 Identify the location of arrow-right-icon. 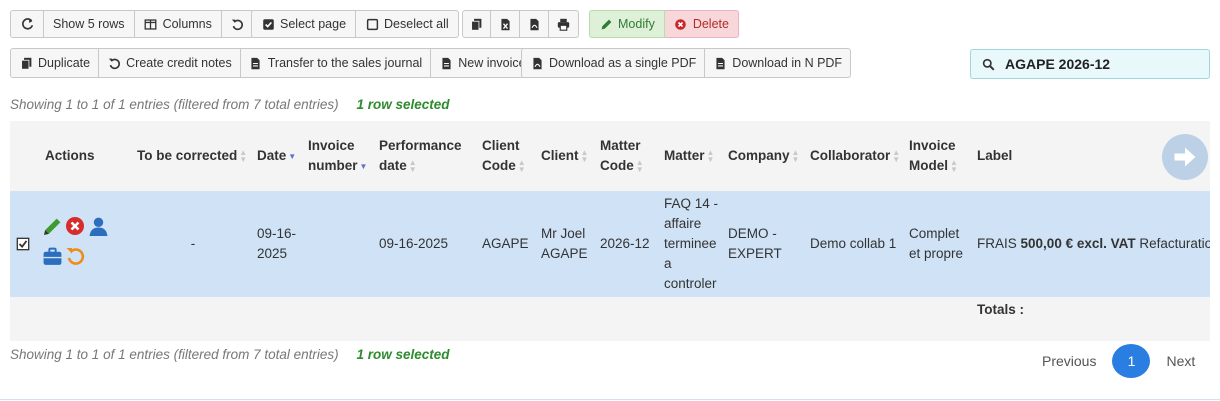
(1185, 157).